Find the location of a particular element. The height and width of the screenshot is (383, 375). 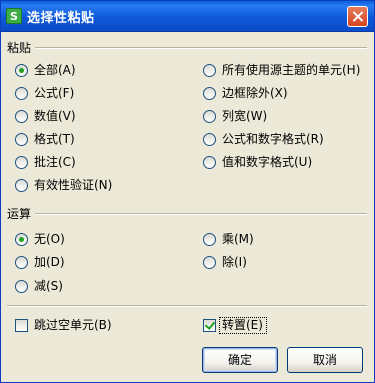

operation-group-divider is located at coordinates (201, 214).